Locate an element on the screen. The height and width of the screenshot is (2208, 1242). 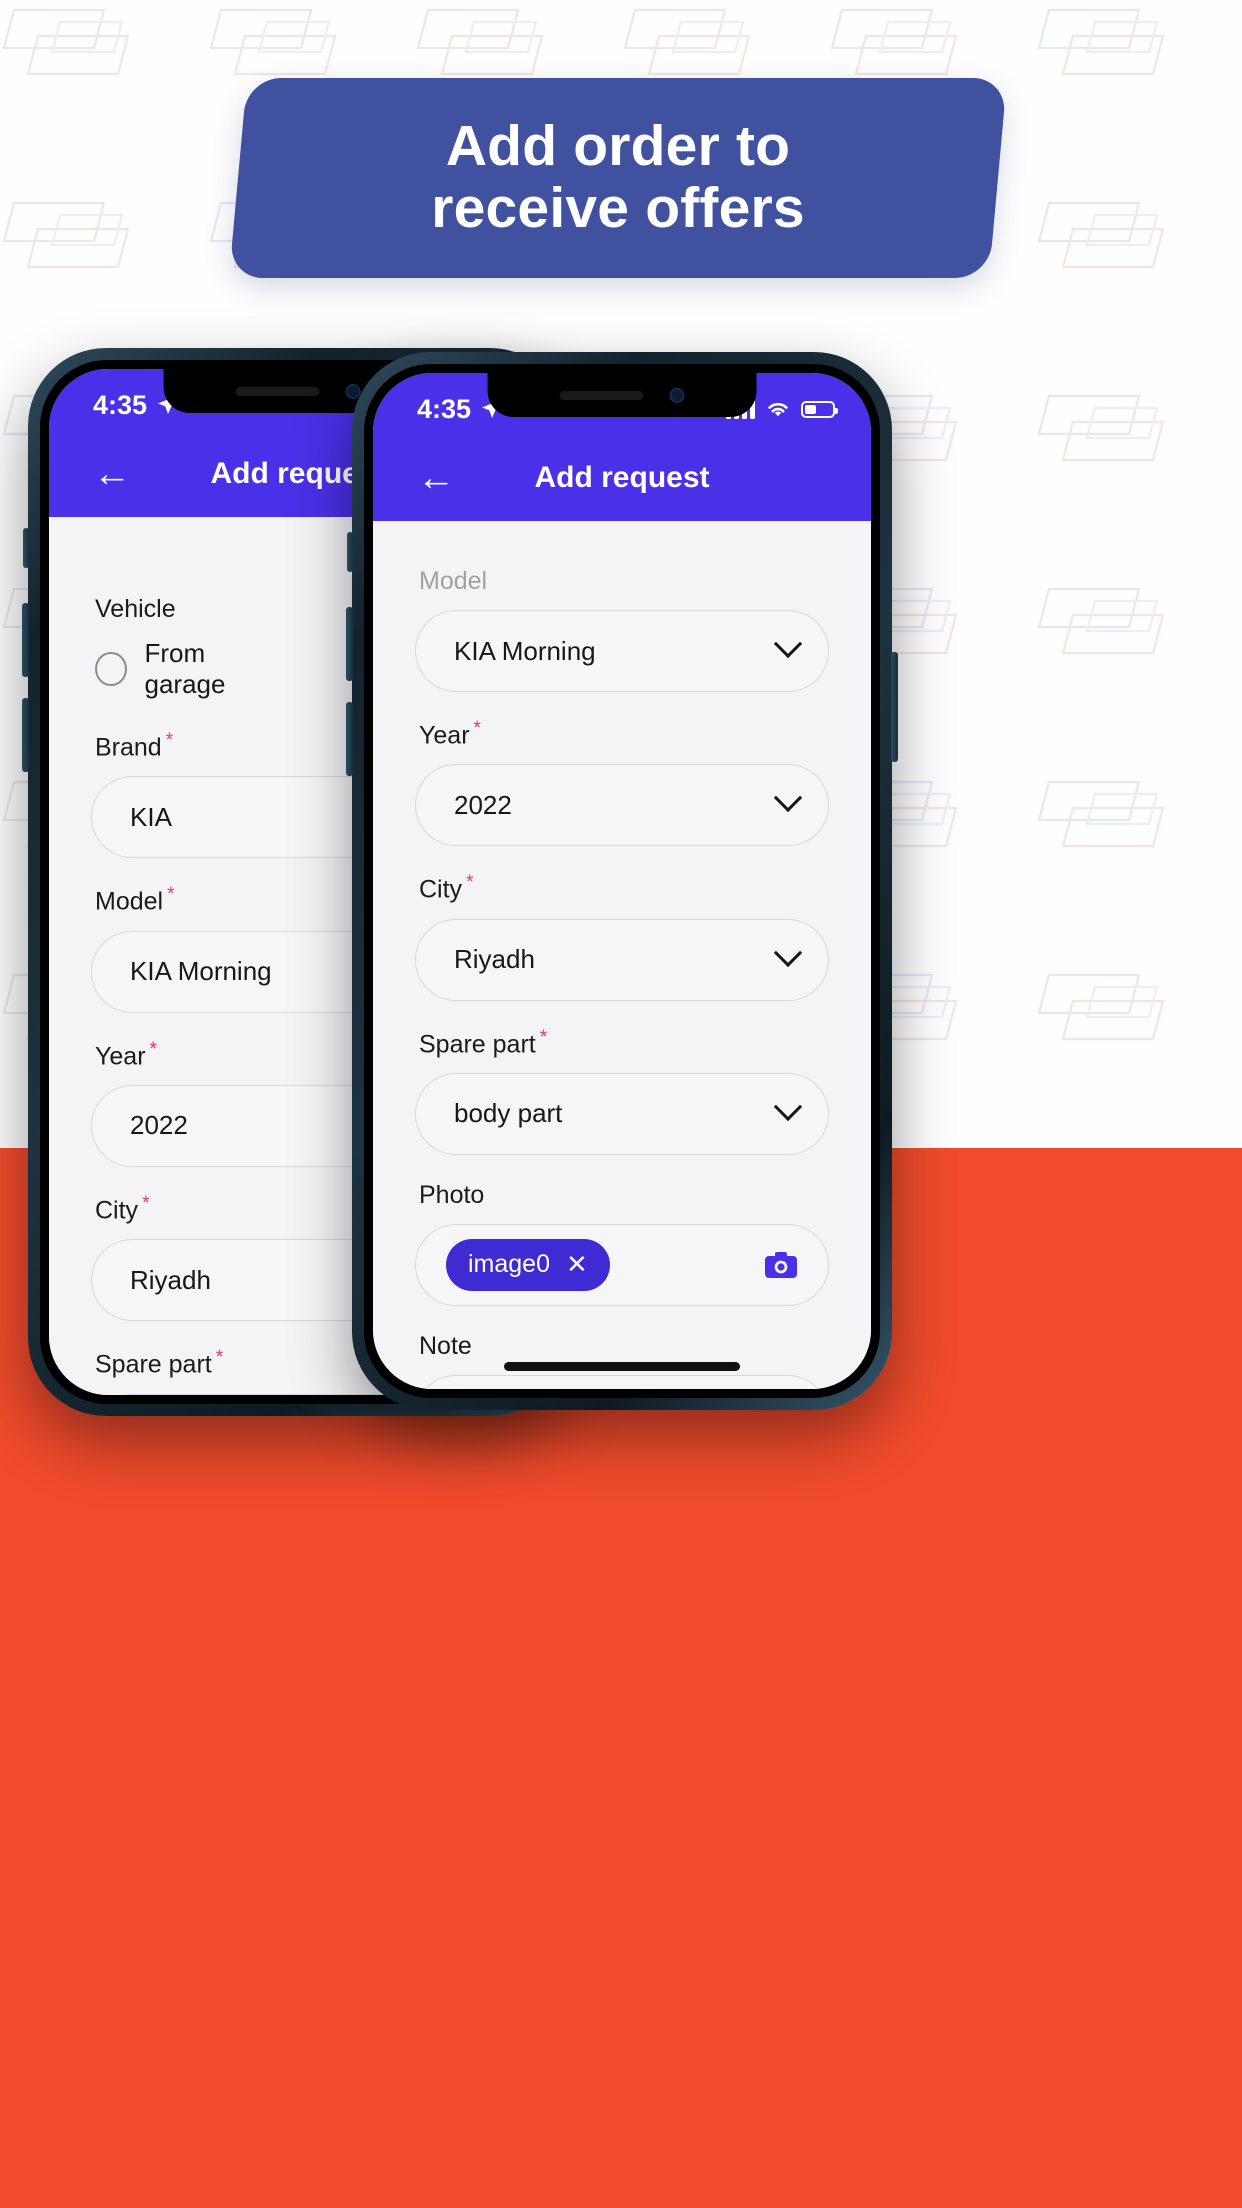
brand-label-text: Brand is located at coordinates (128, 747).